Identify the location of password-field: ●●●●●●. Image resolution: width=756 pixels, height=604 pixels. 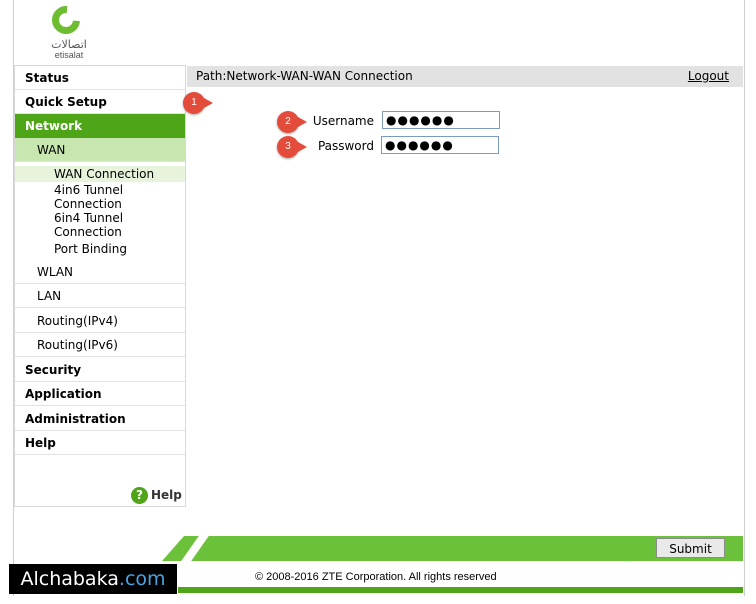
(440, 145).